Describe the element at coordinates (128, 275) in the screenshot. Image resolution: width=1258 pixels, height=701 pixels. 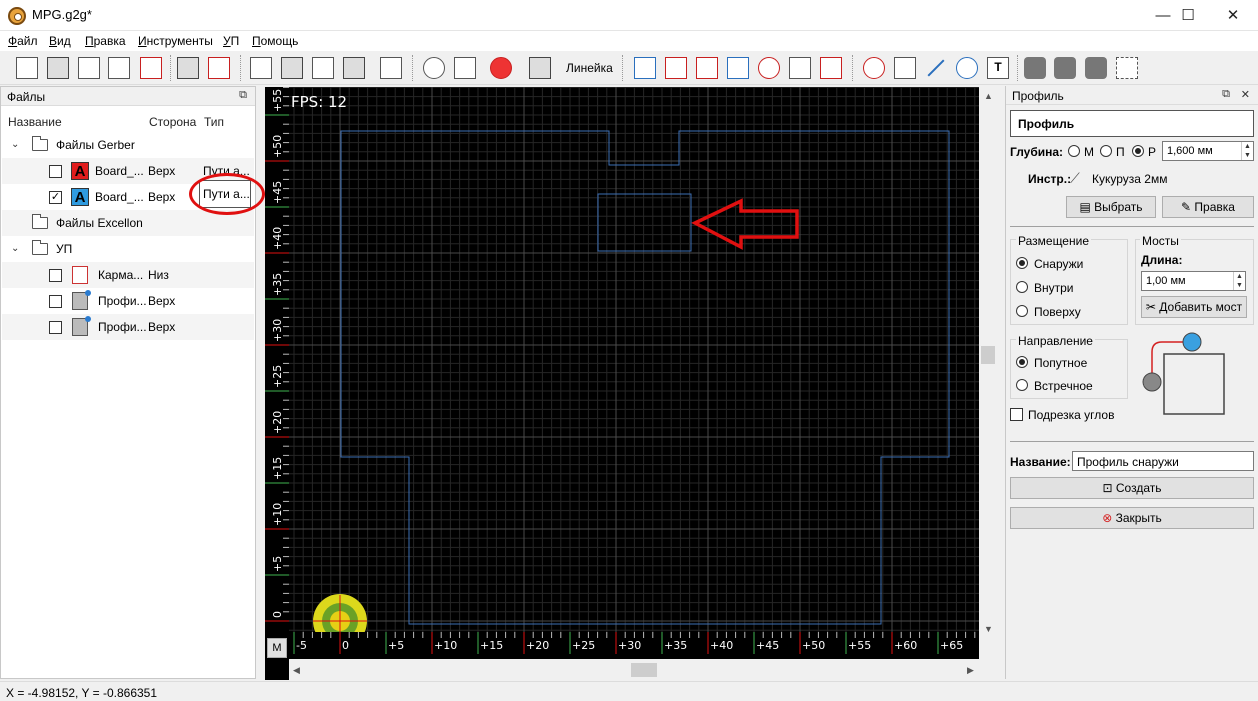
I see `tree-row-toolpath: Карма... Низ` at that location.